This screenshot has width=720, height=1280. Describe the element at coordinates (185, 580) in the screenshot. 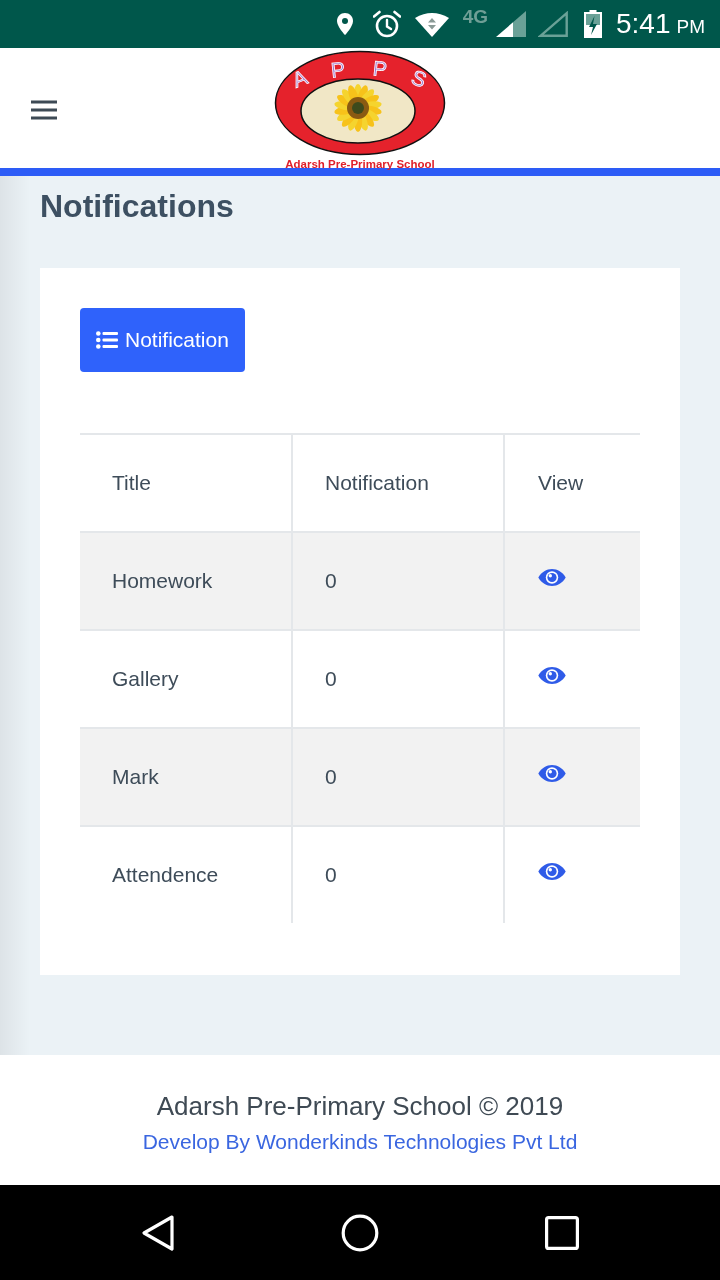

I see `table-cell: Homework` at that location.